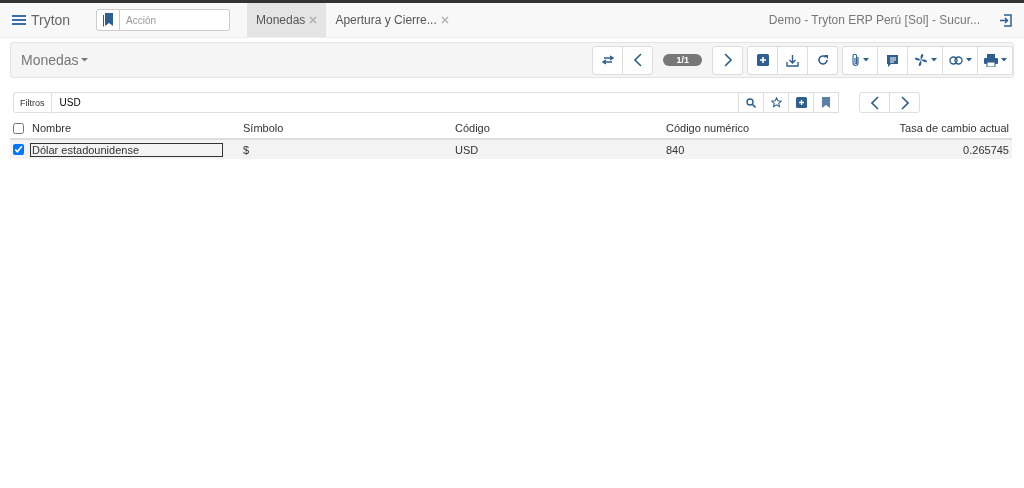  Describe the element at coordinates (32, 102) in the screenshot. I see `filters-button: Filtros` at that location.